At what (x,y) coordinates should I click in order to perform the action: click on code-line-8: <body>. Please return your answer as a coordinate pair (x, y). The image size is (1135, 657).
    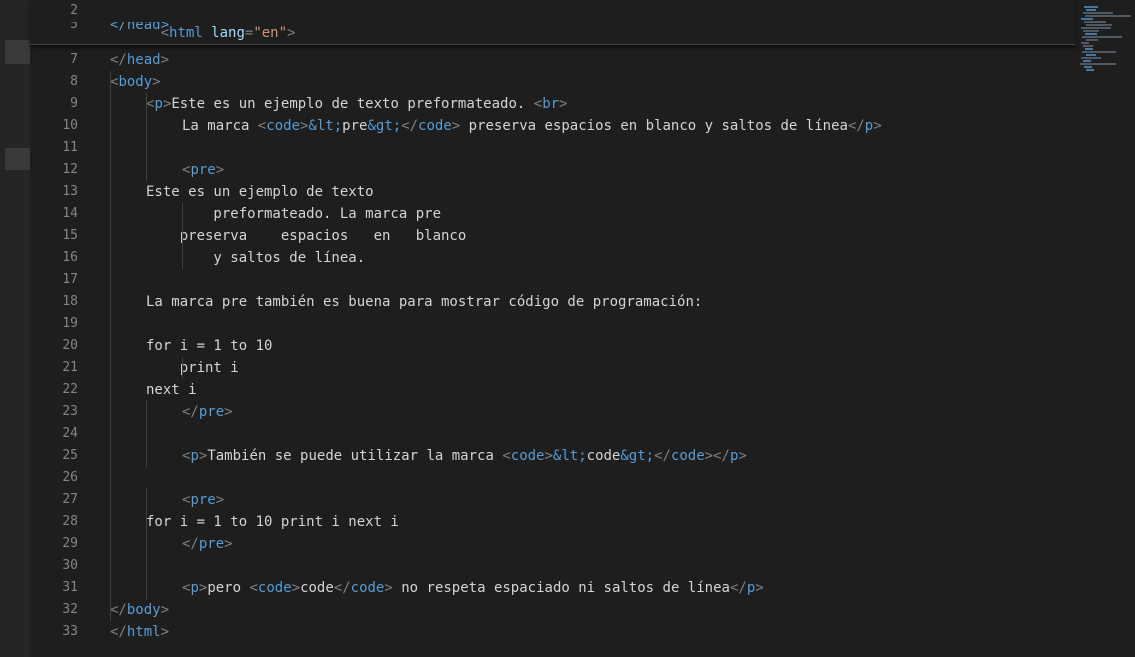
    Looking at the image, I should click on (135, 82).